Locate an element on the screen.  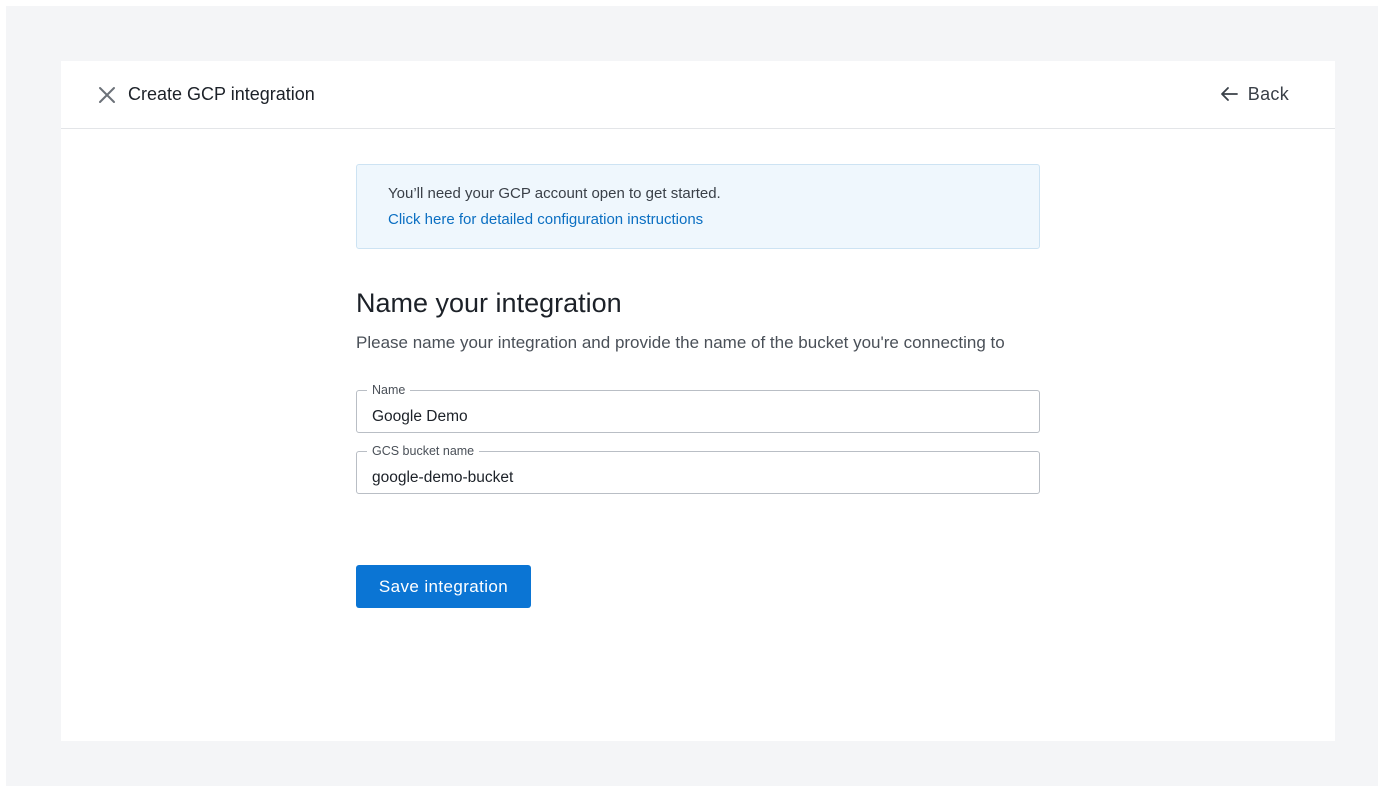
save-integration-button: Save integration is located at coordinates (443, 586).